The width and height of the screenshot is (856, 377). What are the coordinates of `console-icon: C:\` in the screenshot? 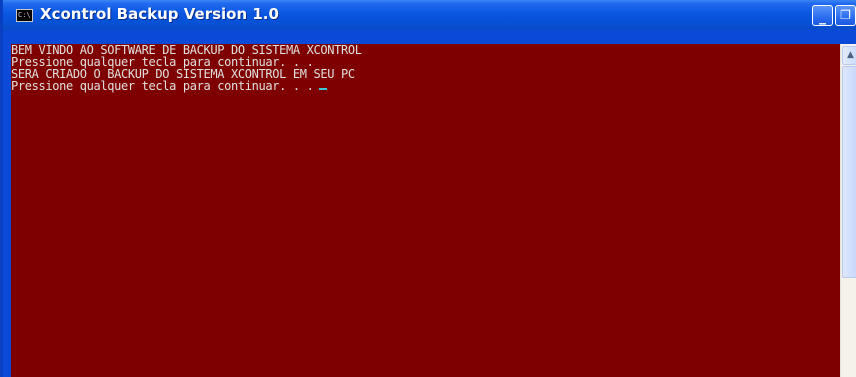 It's located at (24, 15).